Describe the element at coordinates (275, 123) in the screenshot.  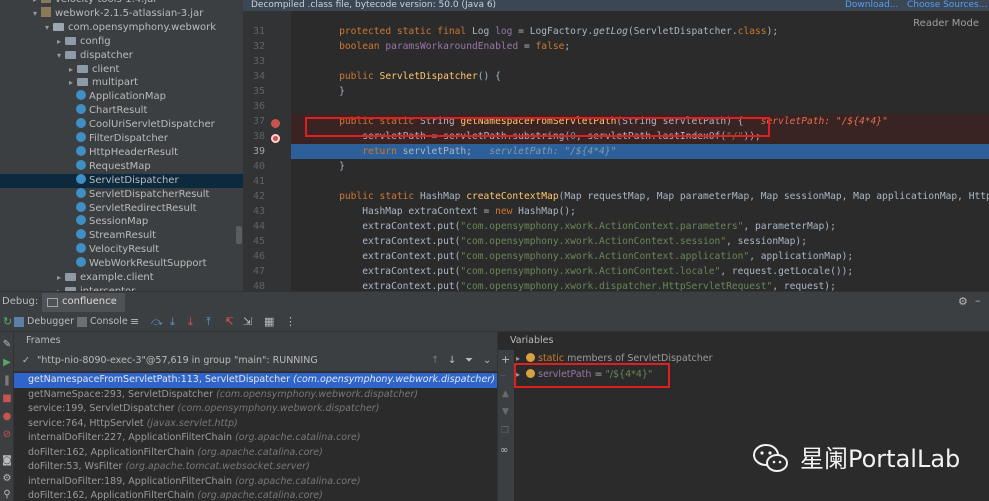
I see `breakpoint-icon` at that location.